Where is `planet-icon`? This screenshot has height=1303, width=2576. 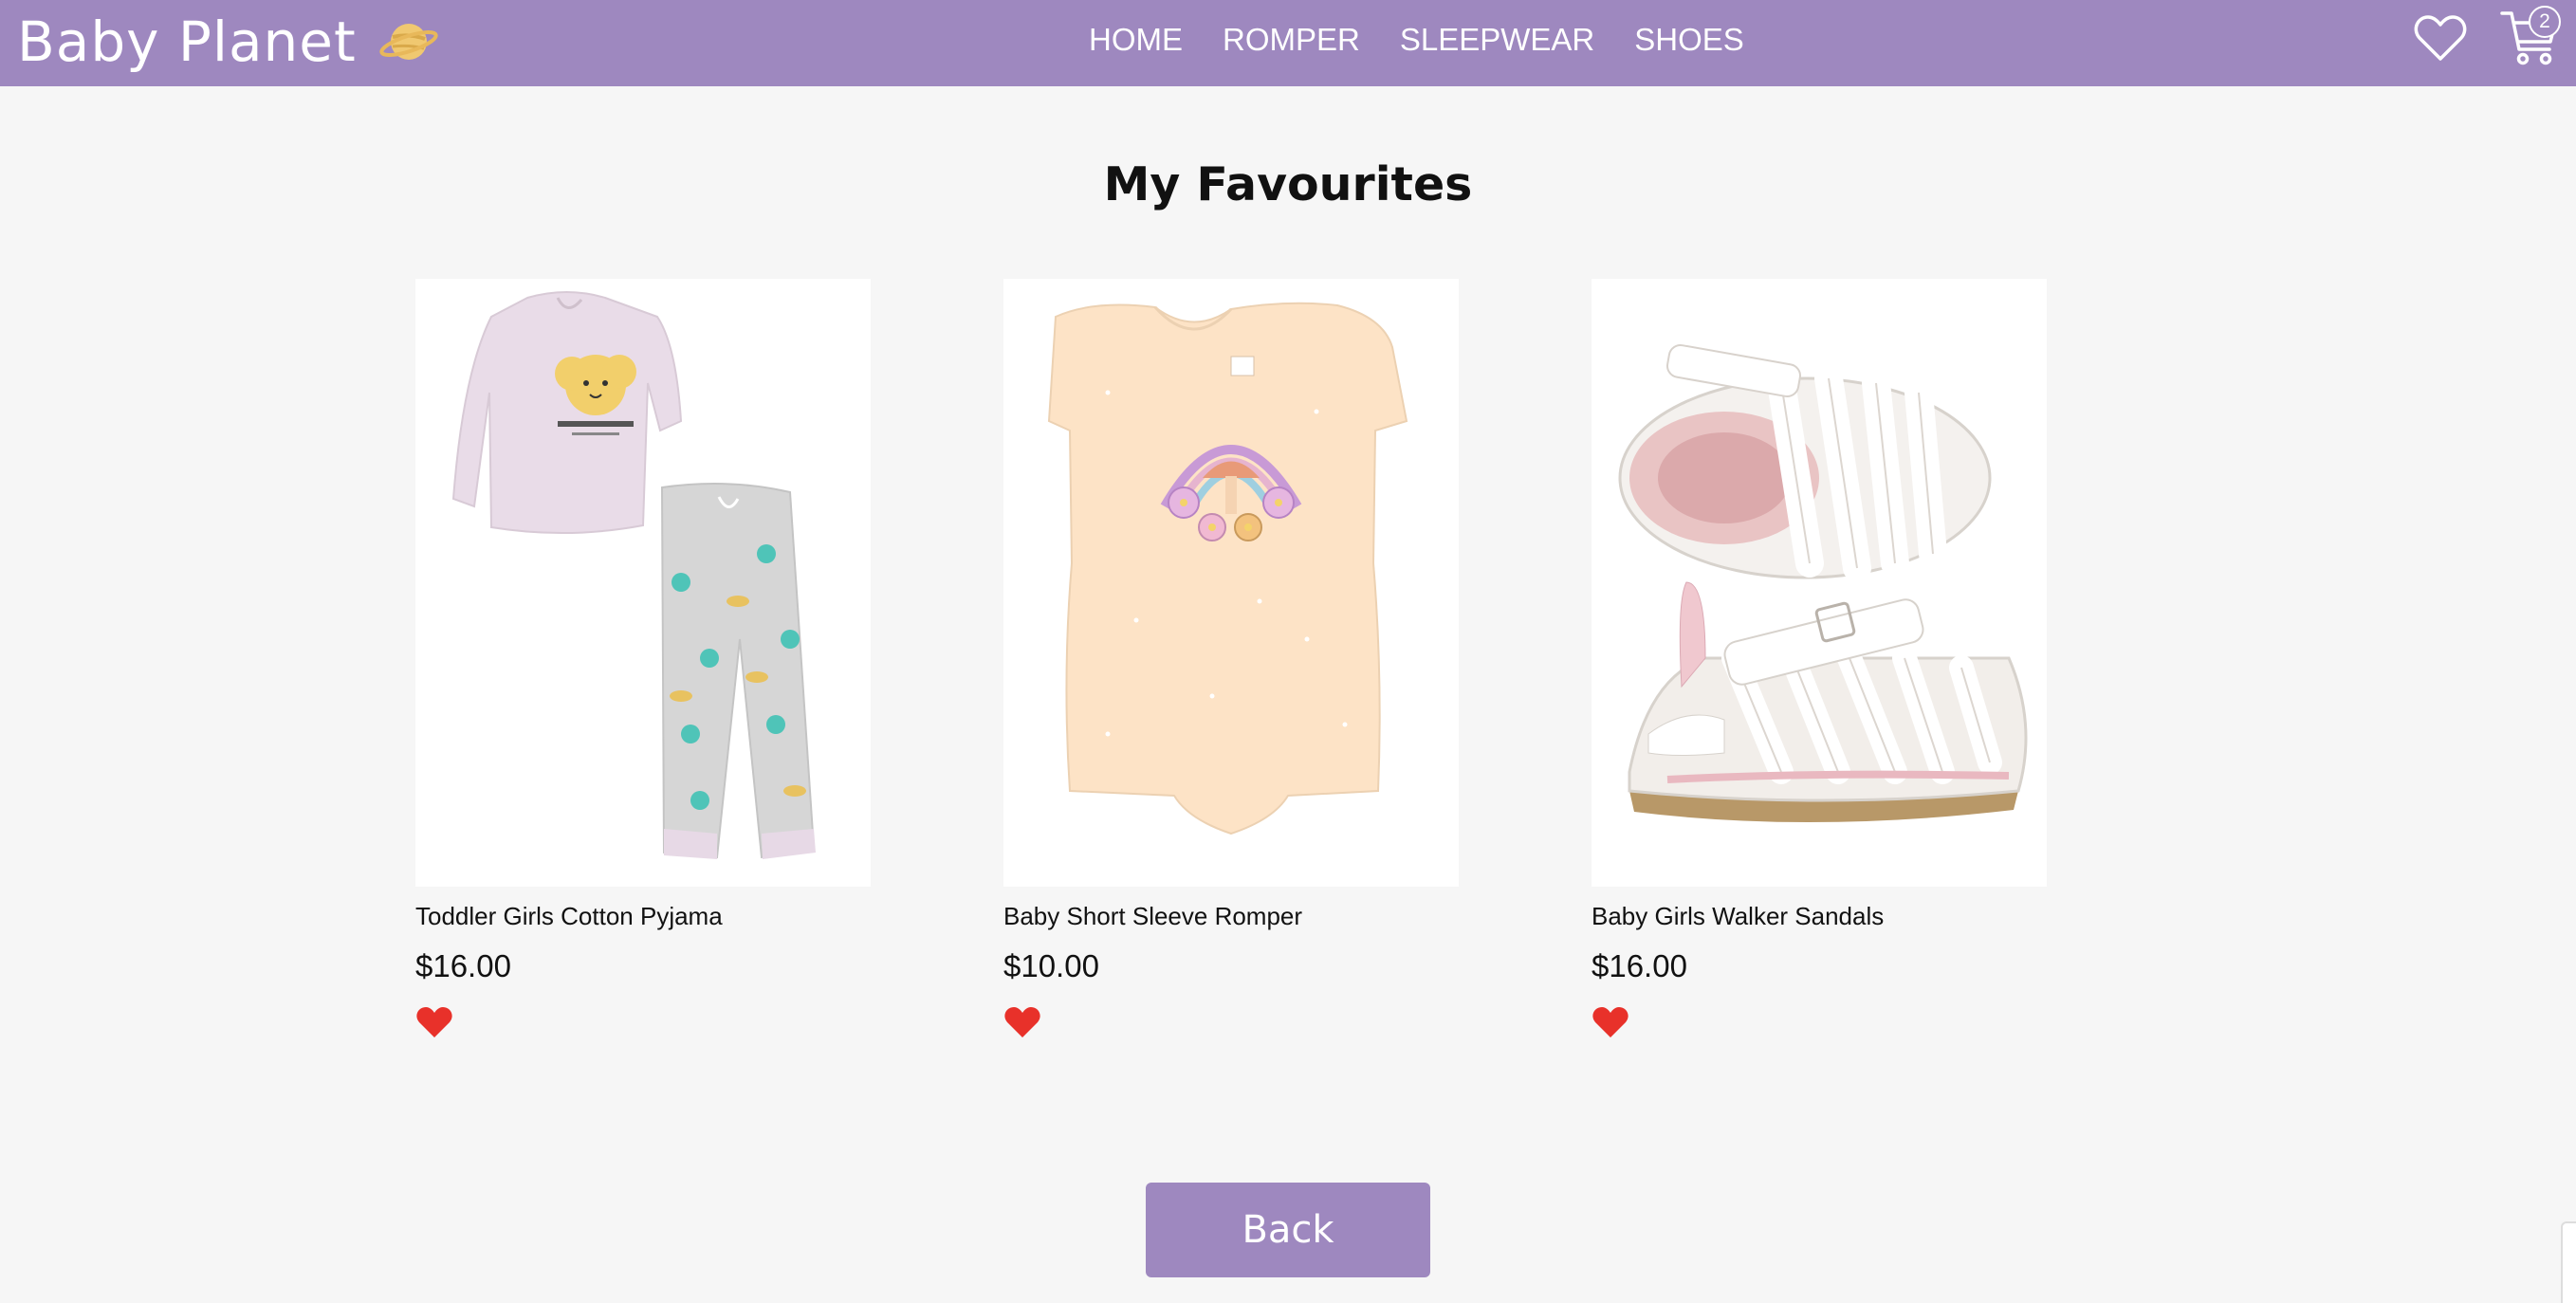
planet-icon is located at coordinates (408, 42).